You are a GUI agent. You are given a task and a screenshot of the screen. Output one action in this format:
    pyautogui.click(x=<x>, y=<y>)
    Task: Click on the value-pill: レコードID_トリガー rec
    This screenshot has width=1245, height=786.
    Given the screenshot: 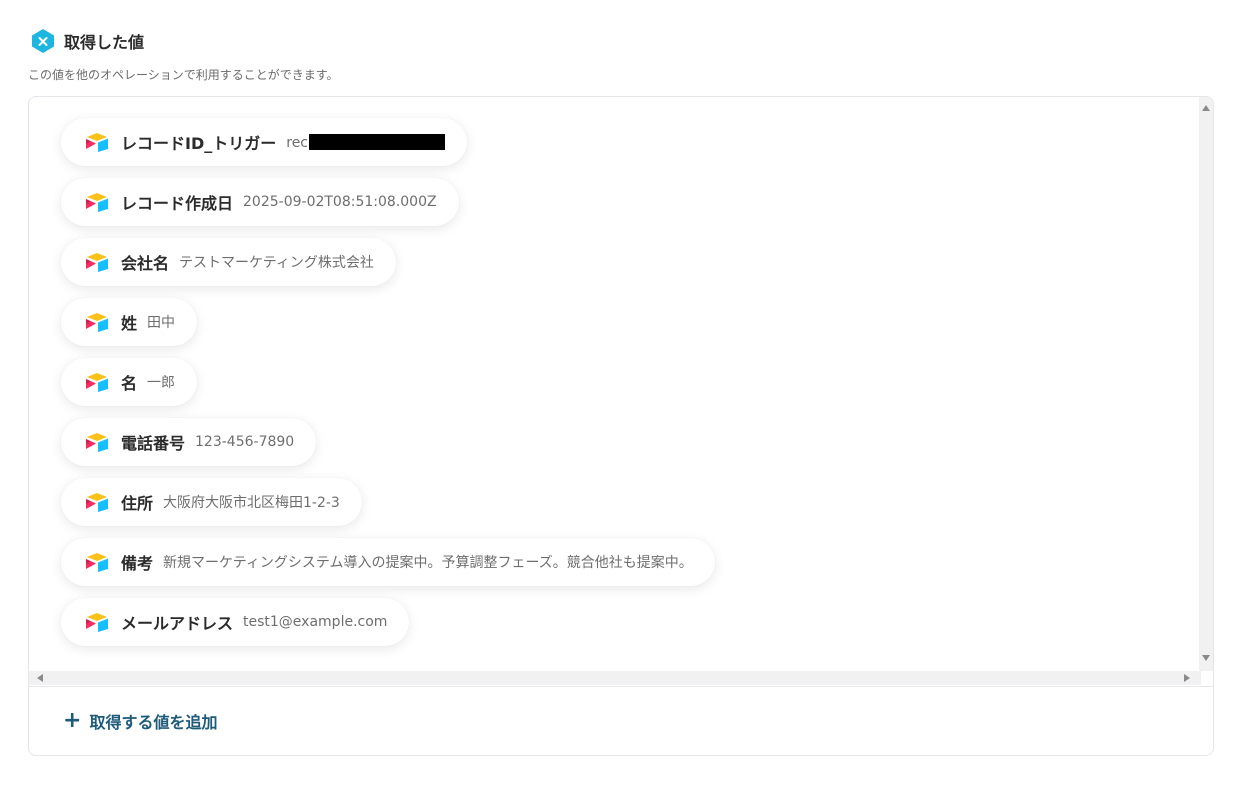 What is the action you would take?
    pyautogui.click(x=264, y=142)
    